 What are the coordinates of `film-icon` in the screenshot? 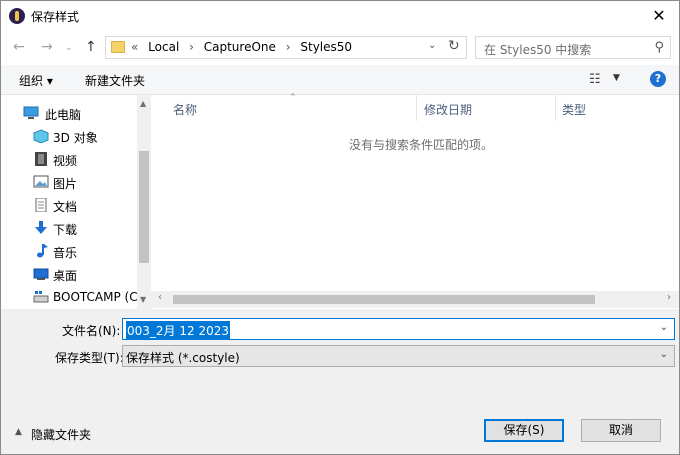 It's located at (41, 159).